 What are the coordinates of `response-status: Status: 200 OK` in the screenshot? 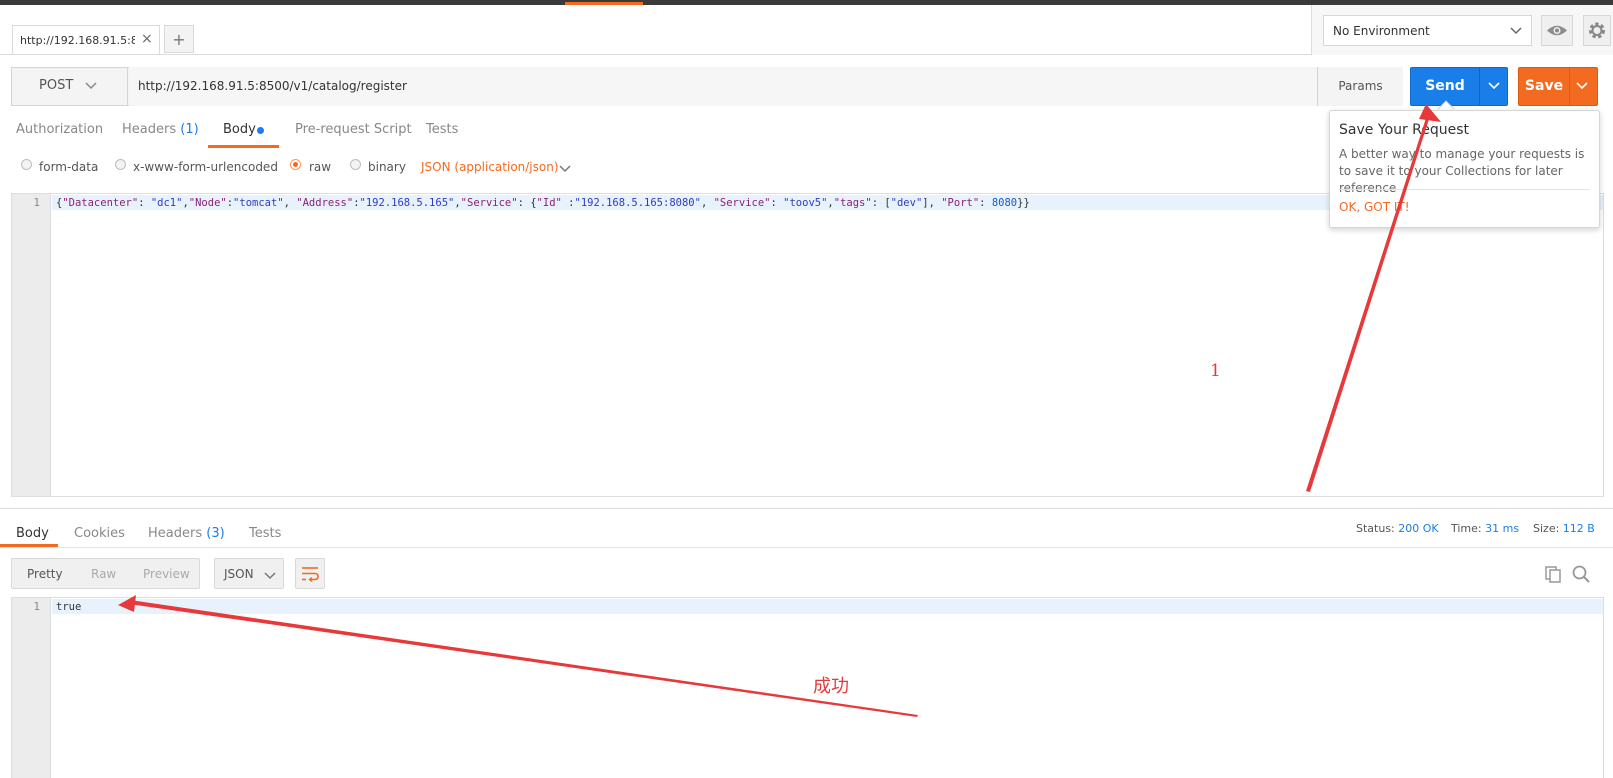 It's located at (1397, 528).